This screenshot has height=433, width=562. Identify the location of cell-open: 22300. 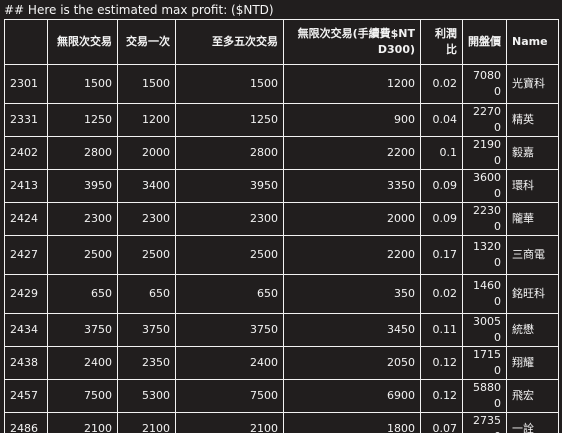
(484, 219).